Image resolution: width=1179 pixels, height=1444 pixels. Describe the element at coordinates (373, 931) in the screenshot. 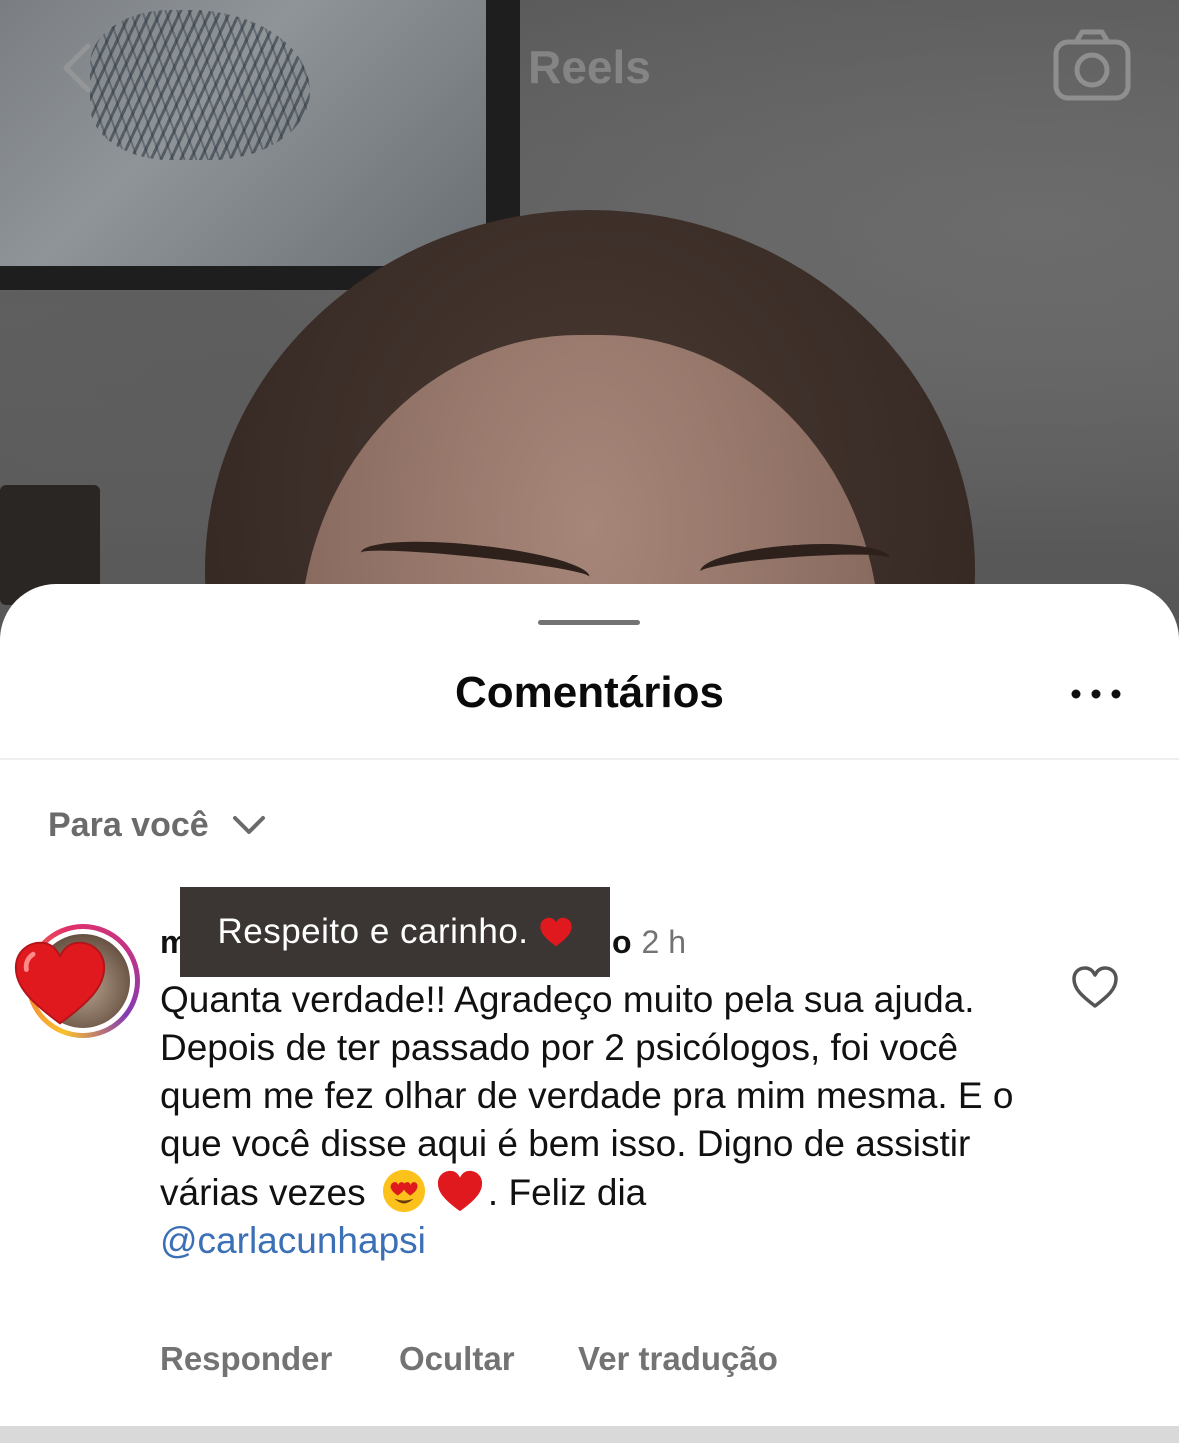

I see `sticker-text: Respeito e carinho.` at that location.